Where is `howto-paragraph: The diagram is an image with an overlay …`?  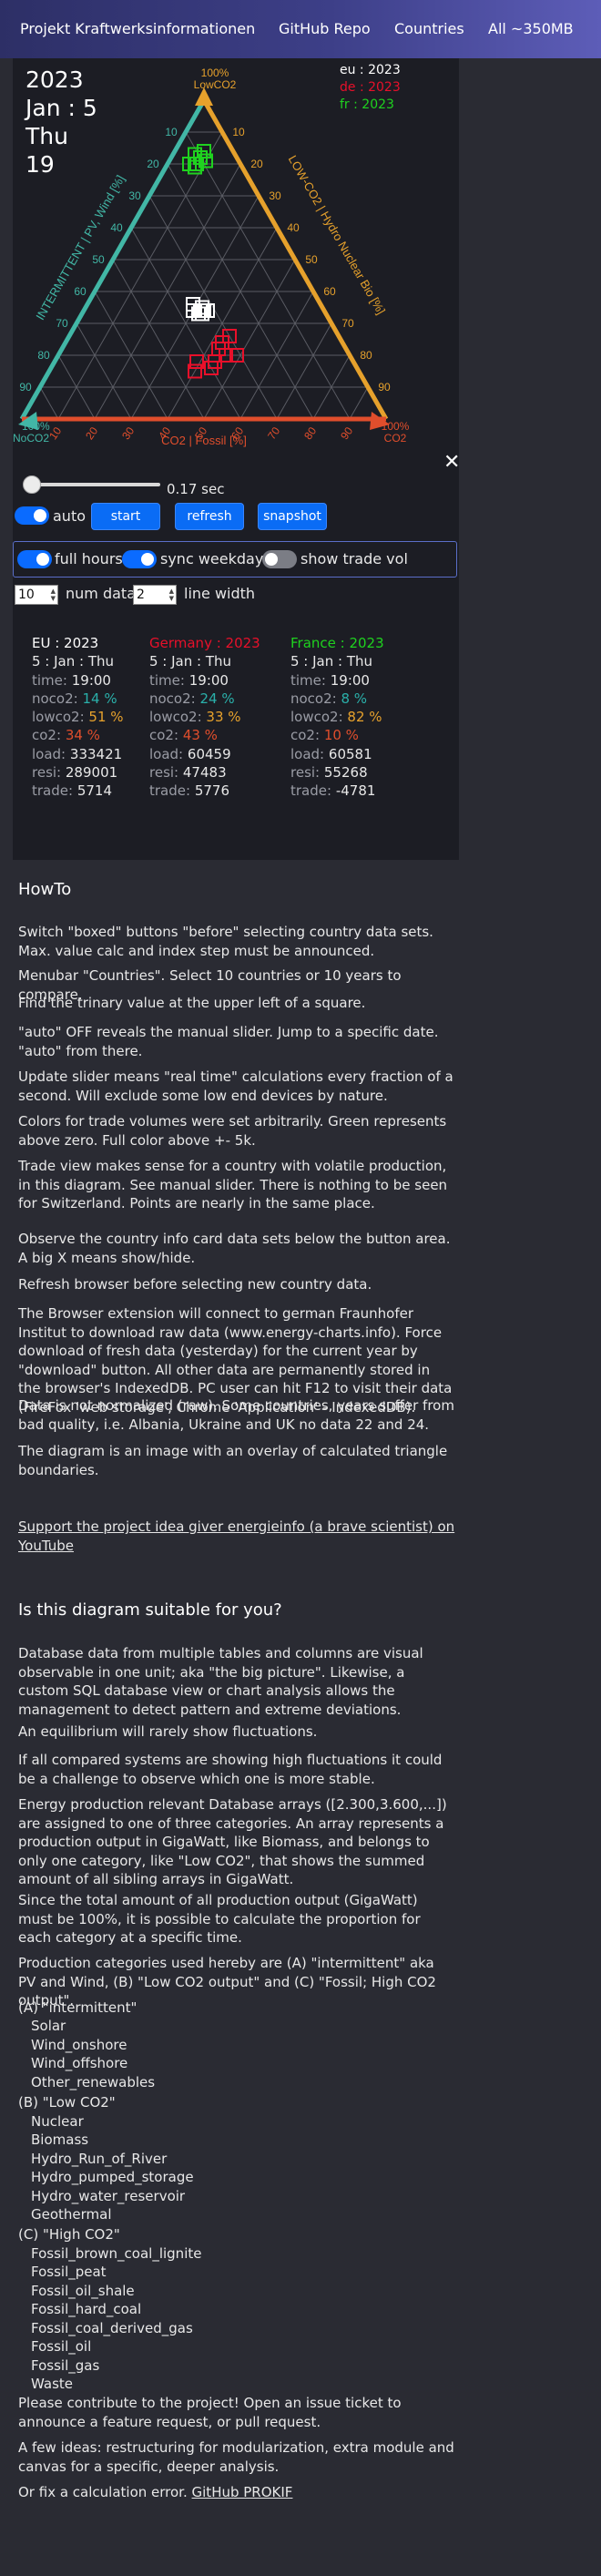
howto-paragraph: The diagram is an image with an overlay … is located at coordinates (233, 1460).